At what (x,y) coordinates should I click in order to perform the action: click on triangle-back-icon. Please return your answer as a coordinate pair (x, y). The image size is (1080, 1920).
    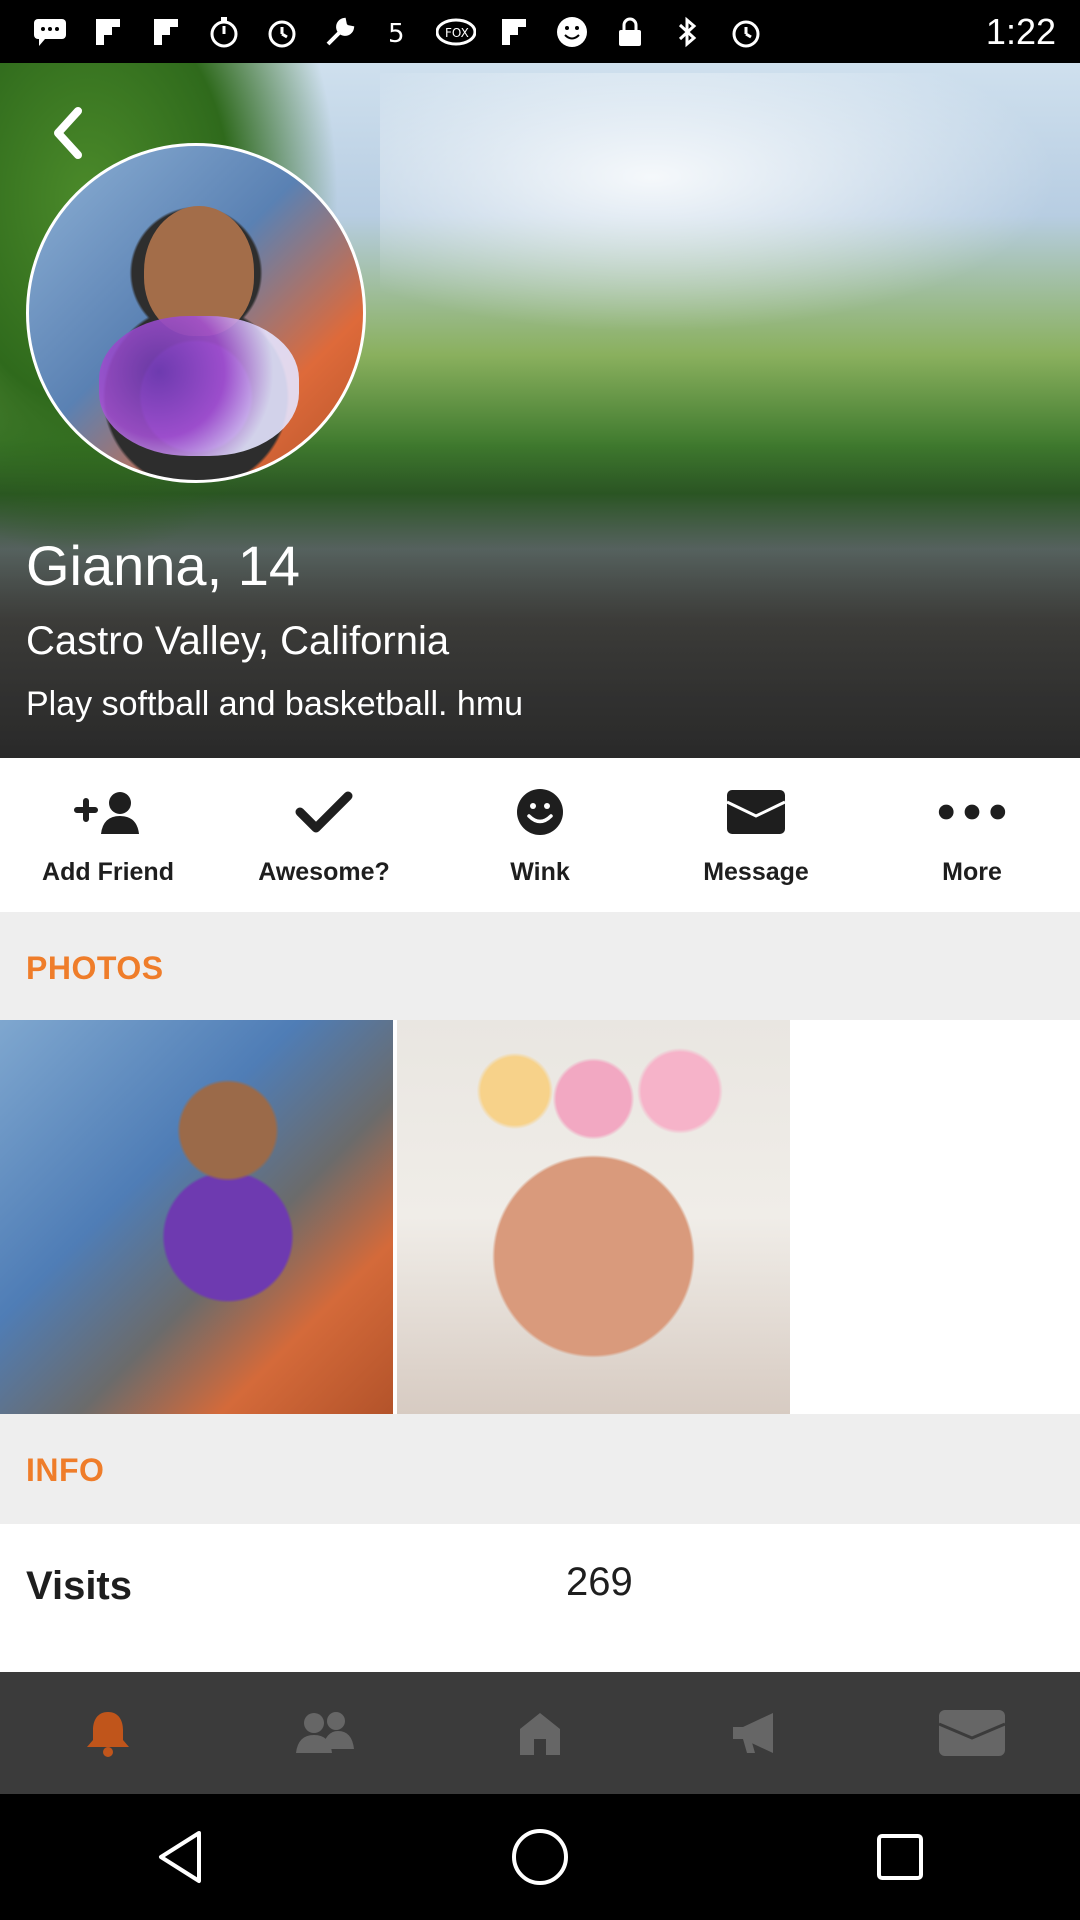
    Looking at the image, I should click on (180, 1857).